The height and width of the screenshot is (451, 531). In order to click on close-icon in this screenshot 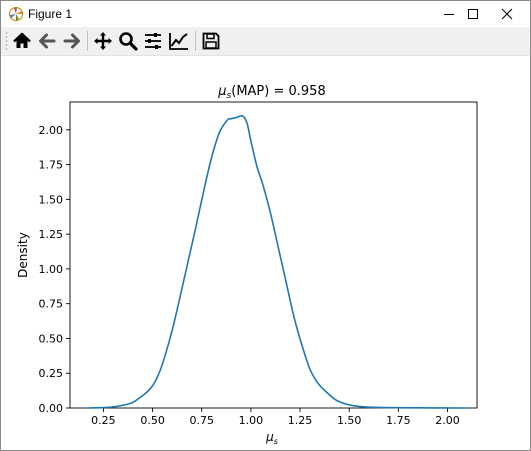, I will do `click(507, 14)`.